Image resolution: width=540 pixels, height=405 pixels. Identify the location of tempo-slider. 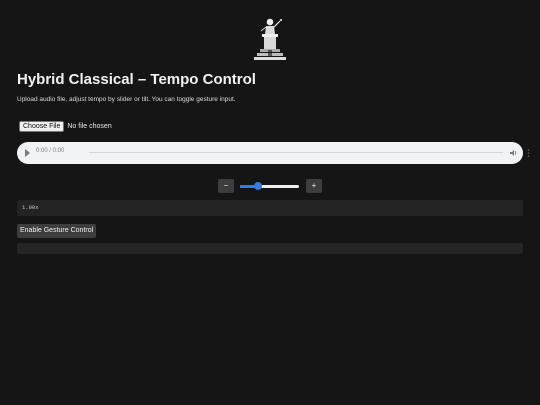
(269, 186).